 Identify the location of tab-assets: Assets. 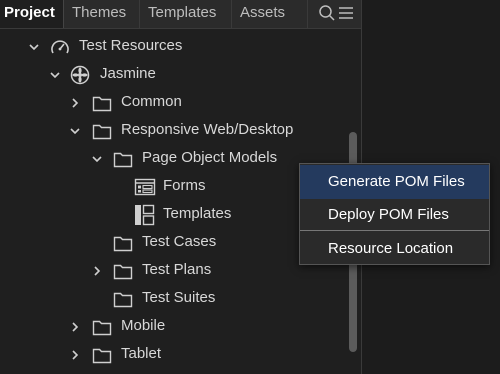
(270, 14).